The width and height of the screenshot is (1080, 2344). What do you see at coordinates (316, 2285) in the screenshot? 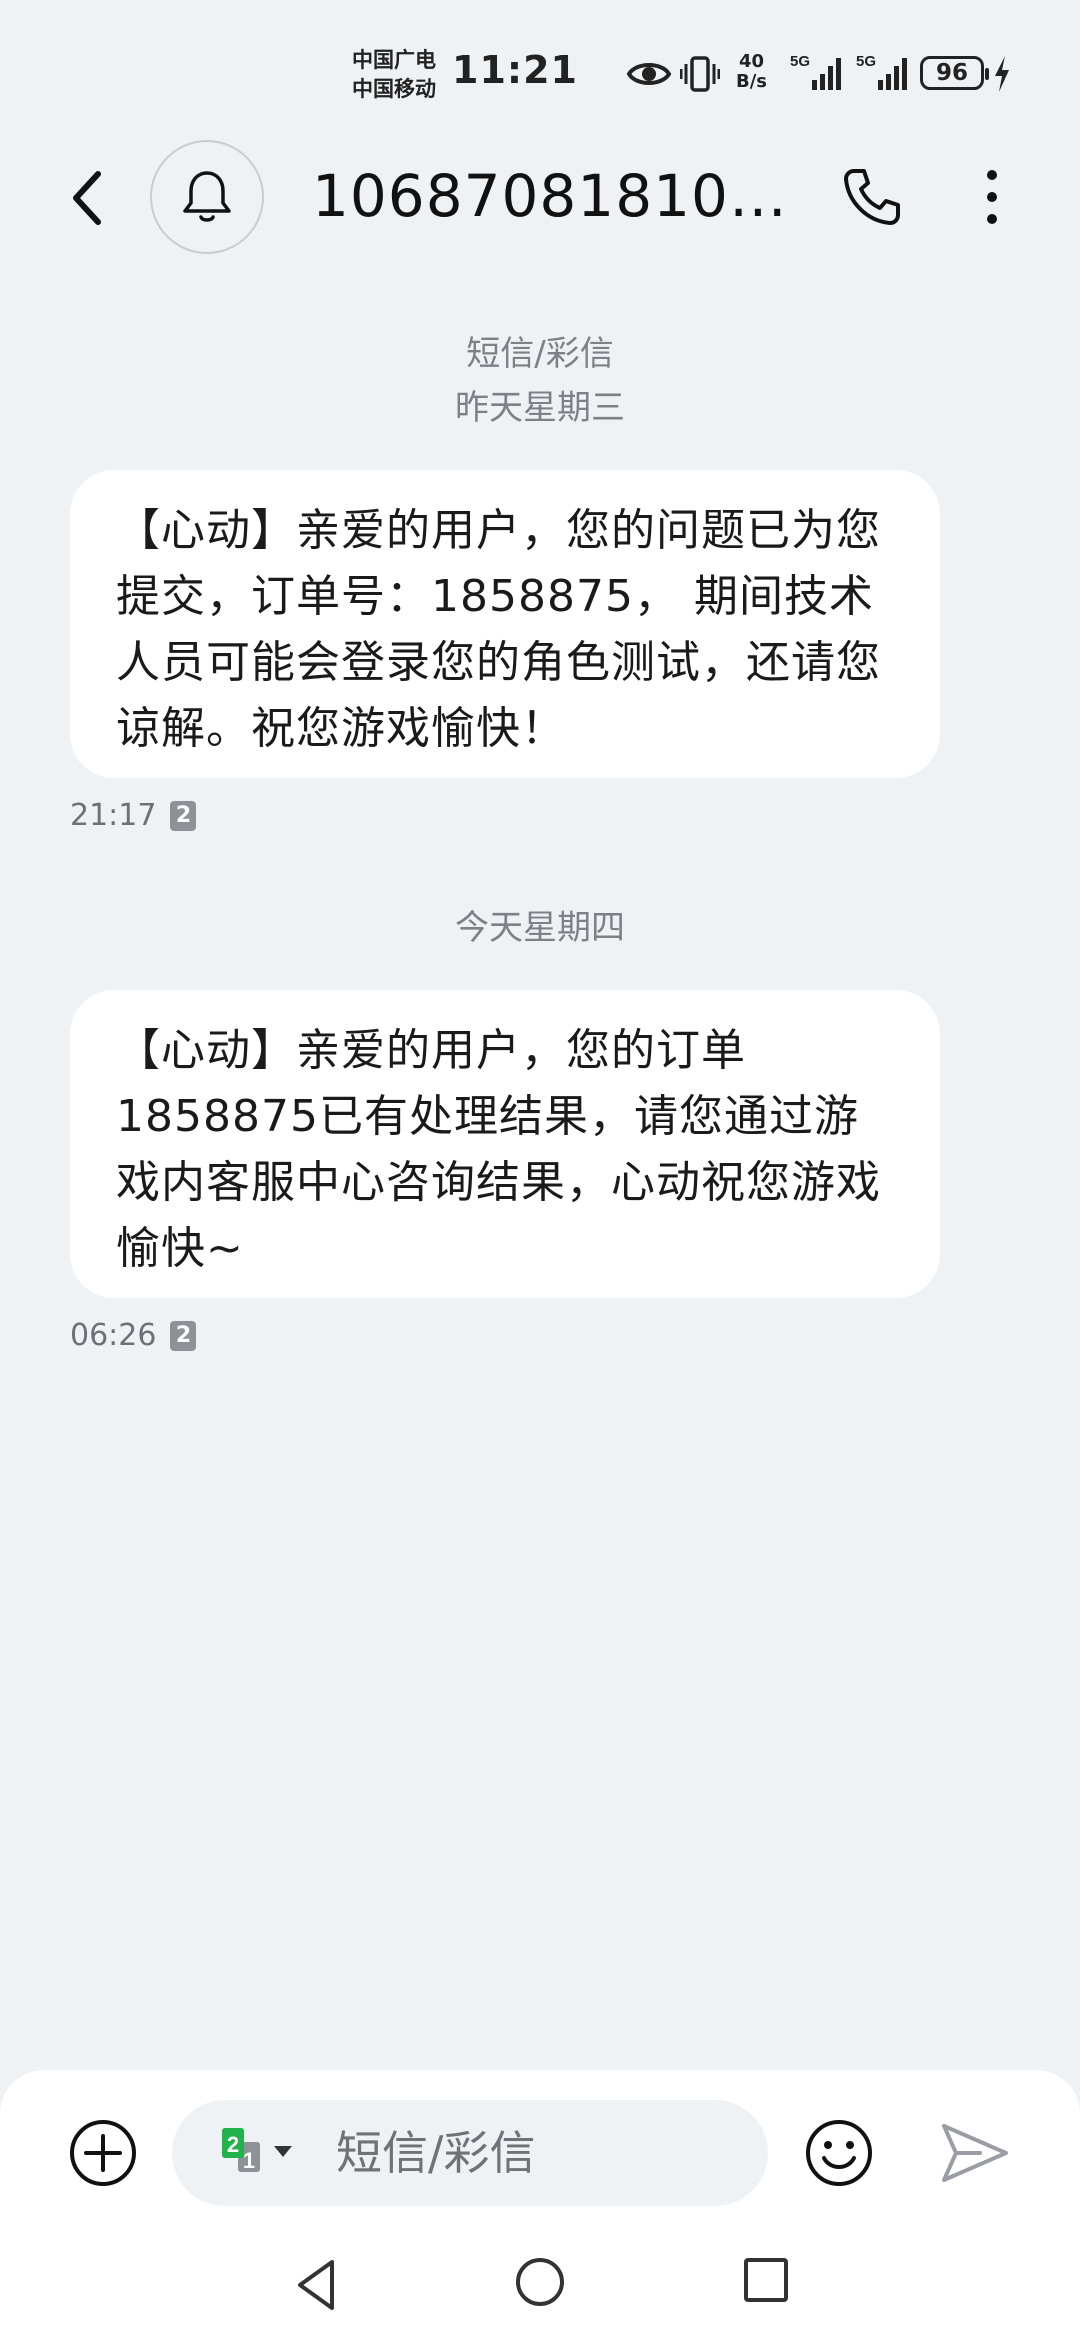
I see `nav-back-icon` at bounding box center [316, 2285].